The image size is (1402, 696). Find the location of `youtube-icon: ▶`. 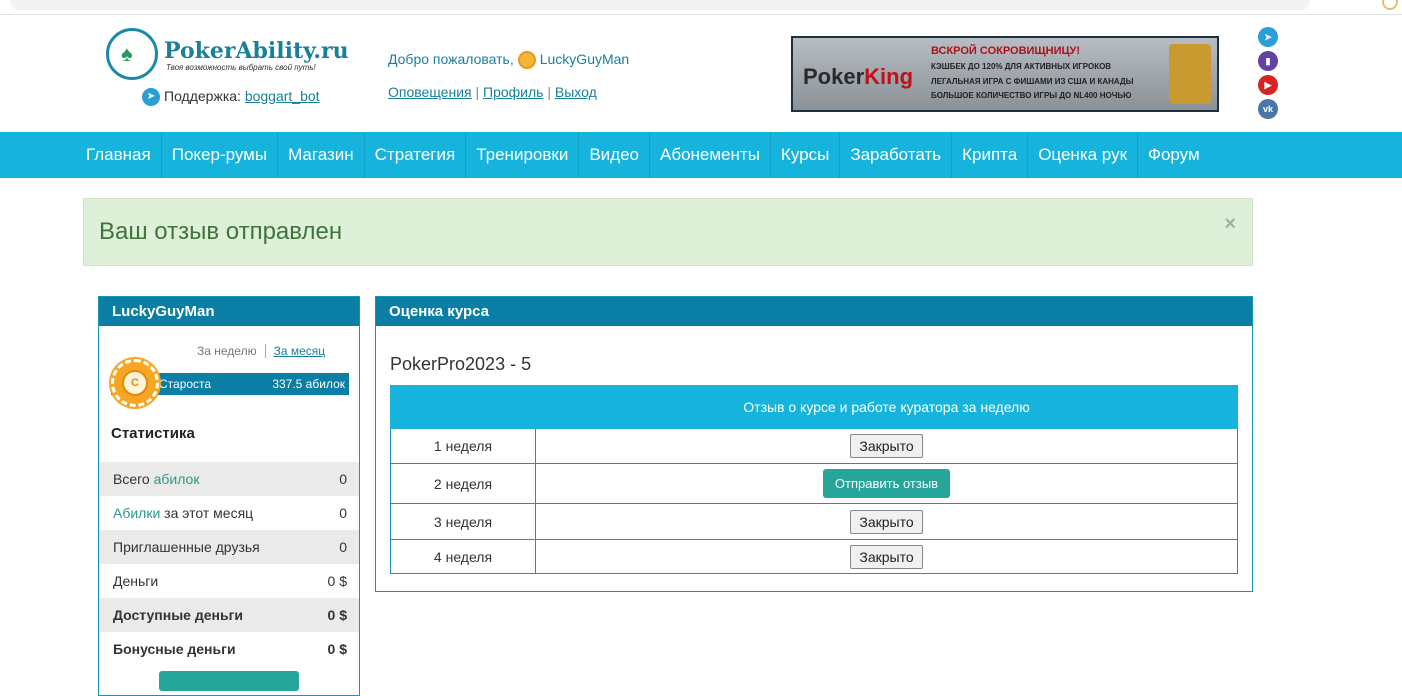

youtube-icon: ▶ is located at coordinates (1268, 85).